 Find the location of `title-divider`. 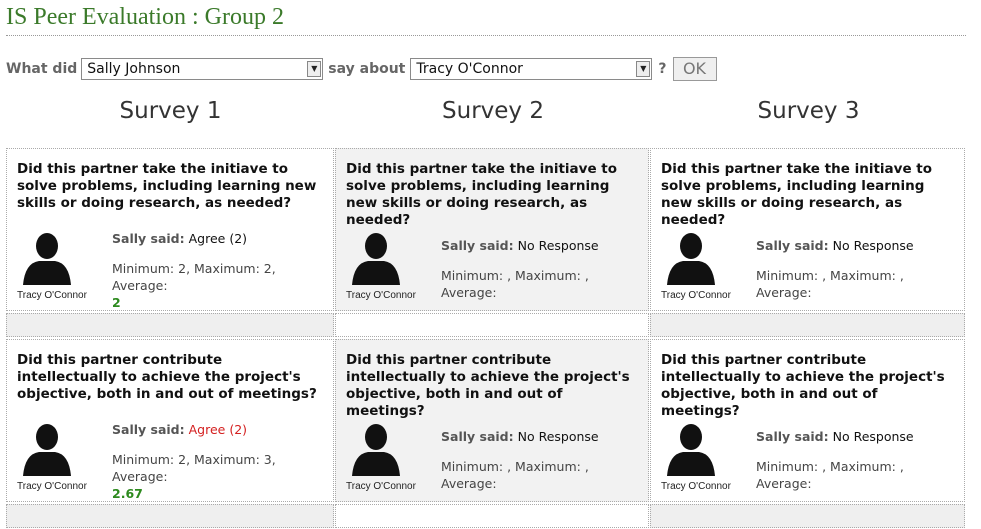

title-divider is located at coordinates (486, 35).